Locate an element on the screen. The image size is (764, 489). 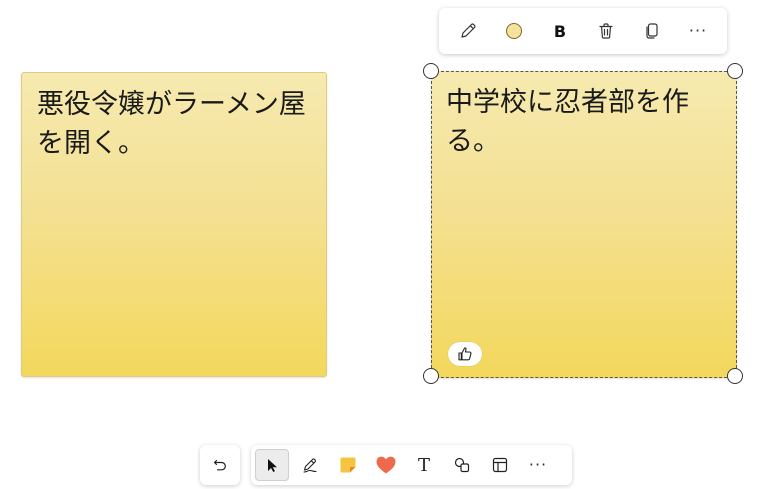
more-tools-button: ··· is located at coordinates (538, 465).